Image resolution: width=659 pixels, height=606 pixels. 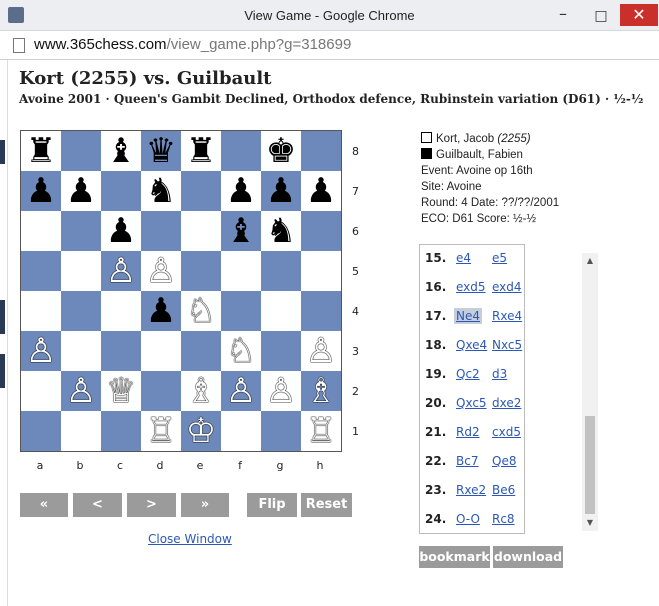 I want to click on close-button: ✕, so click(x=639, y=15).